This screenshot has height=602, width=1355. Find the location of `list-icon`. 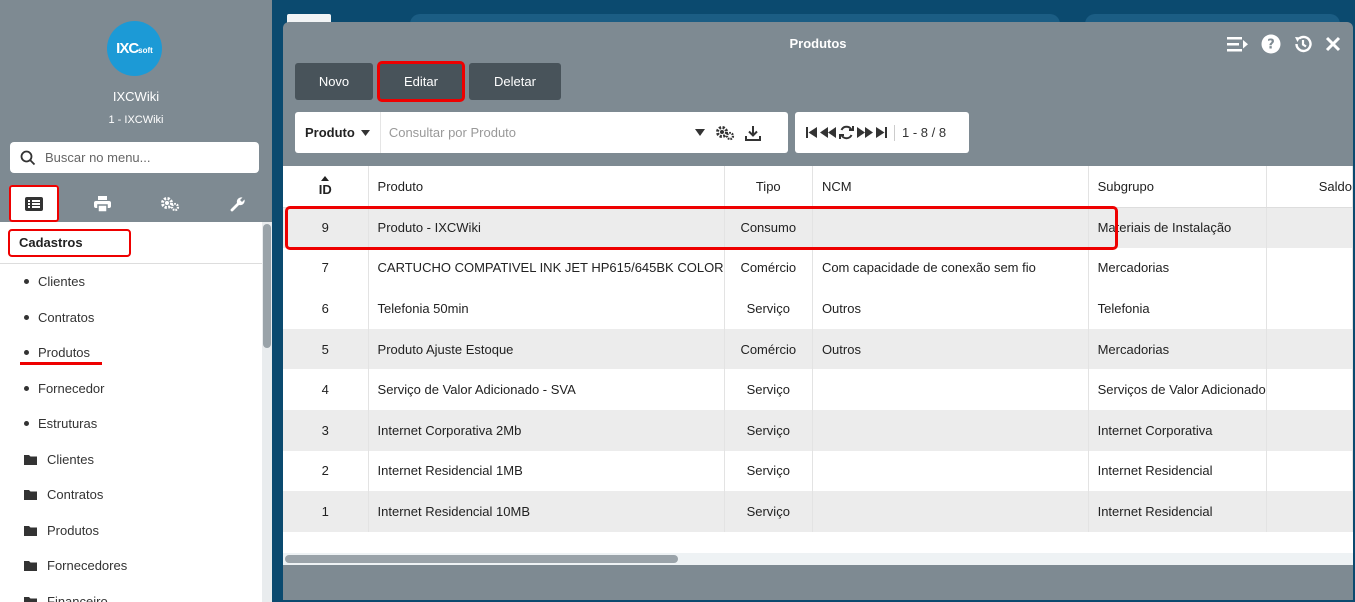

list-icon is located at coordinates (34, 203).